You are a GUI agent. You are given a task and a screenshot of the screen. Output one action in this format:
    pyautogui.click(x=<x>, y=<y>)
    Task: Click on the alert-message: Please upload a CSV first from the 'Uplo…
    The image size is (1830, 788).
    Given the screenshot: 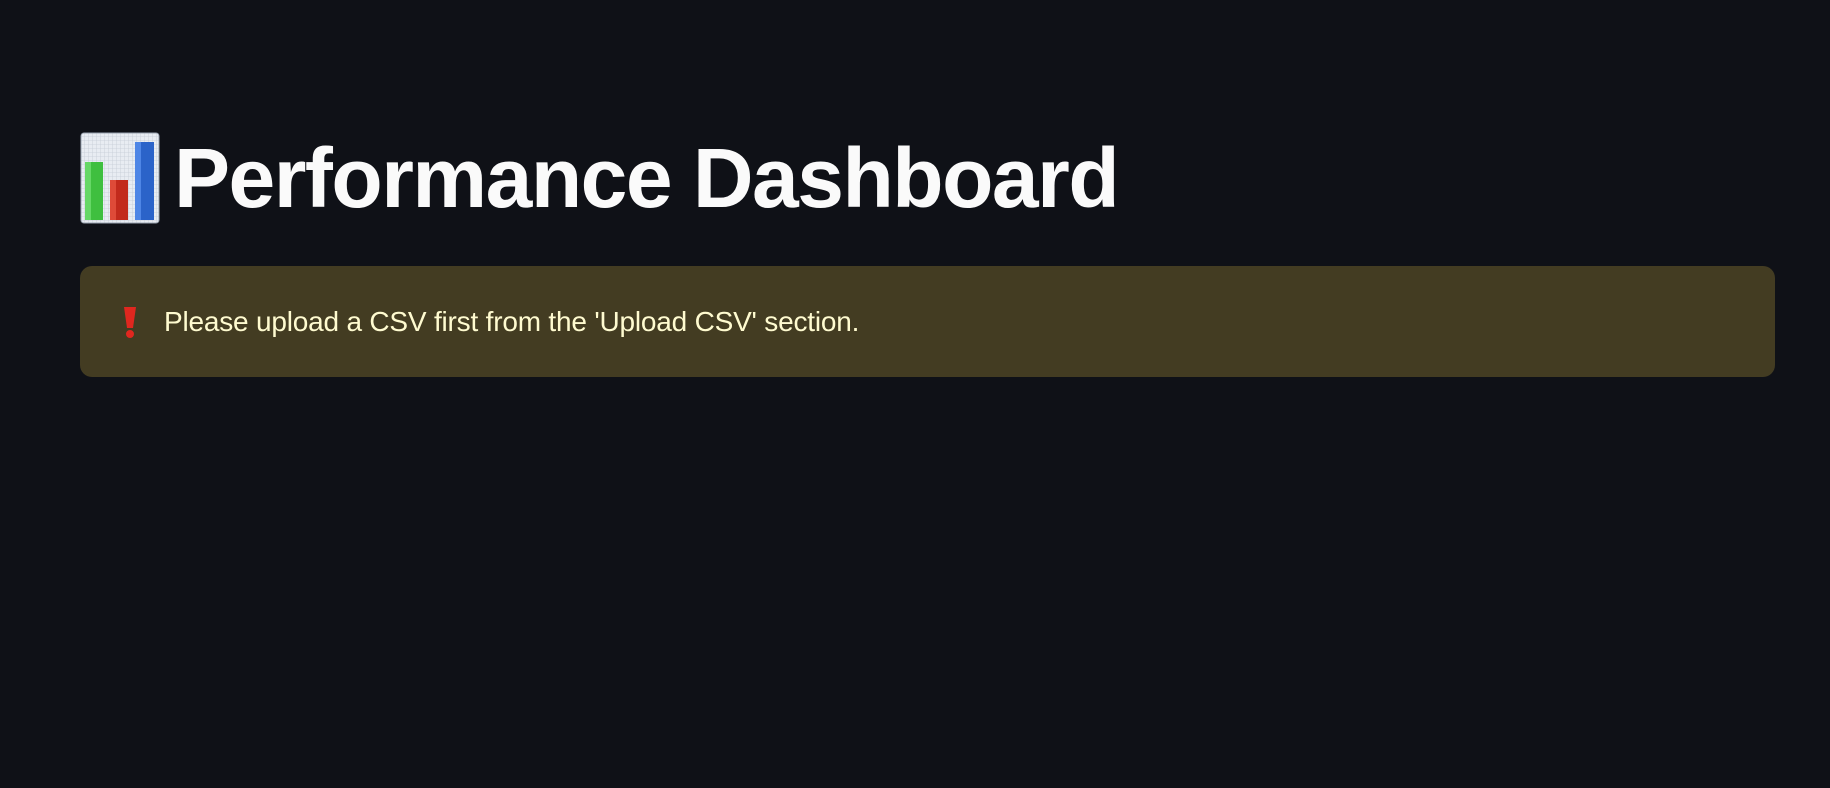 What is the action you would take?
    pyautogui.click(x=512, y=321)
    